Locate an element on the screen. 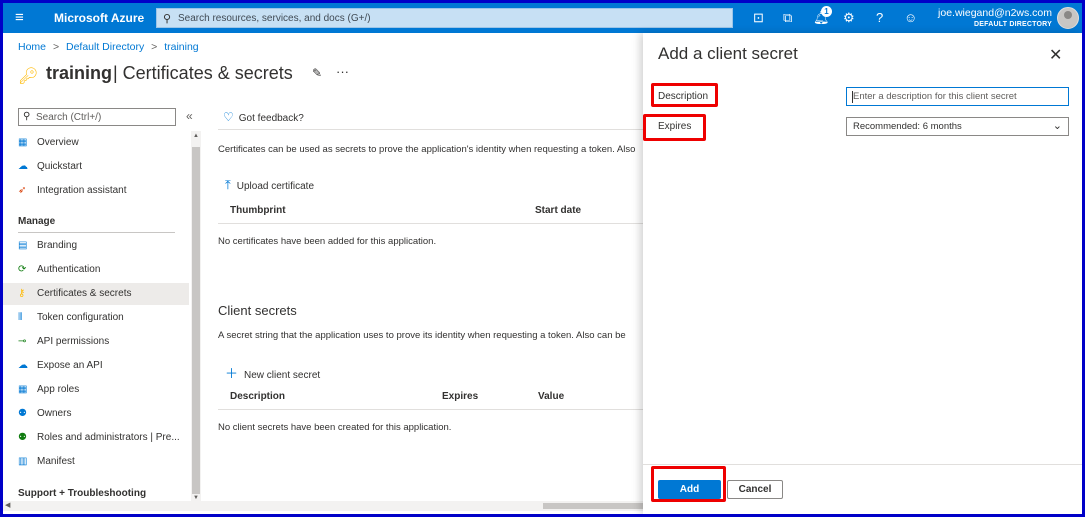 The width and height of the screenshot is (1085, 517). cancel-button: Cancel is located at coordinates (755, 489).